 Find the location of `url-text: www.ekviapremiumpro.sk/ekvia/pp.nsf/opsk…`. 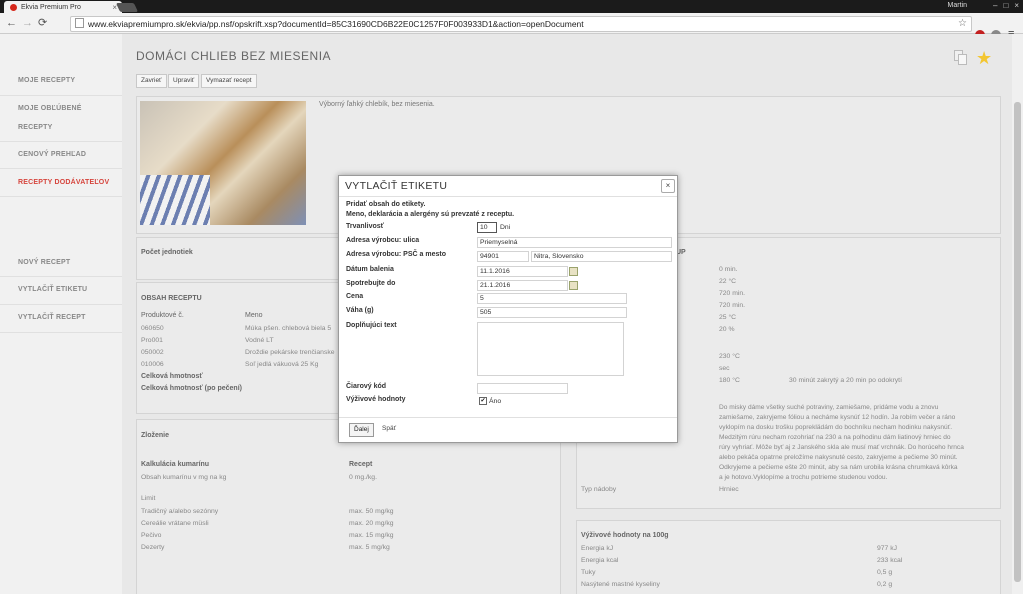

url-text: www.ekviapremiumpro.sk/ekvia/pp.nsf/opsk… is located at coordinates (336, 24).